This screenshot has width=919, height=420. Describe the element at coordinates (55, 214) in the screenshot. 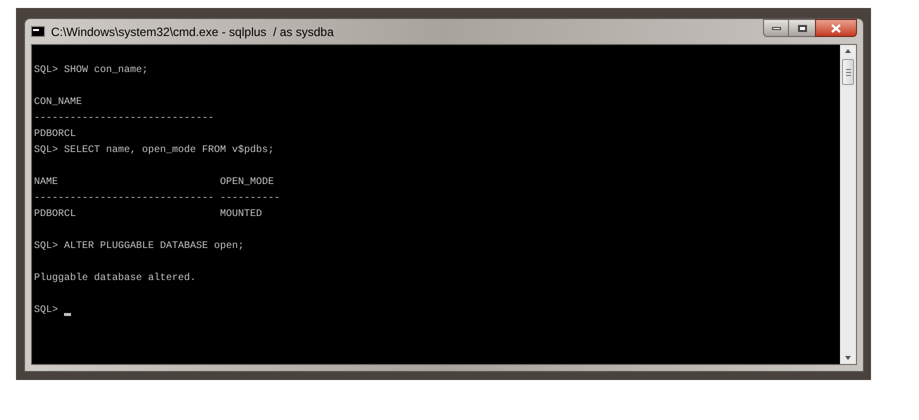

I see `table-cell: PDBORCL` at that location.